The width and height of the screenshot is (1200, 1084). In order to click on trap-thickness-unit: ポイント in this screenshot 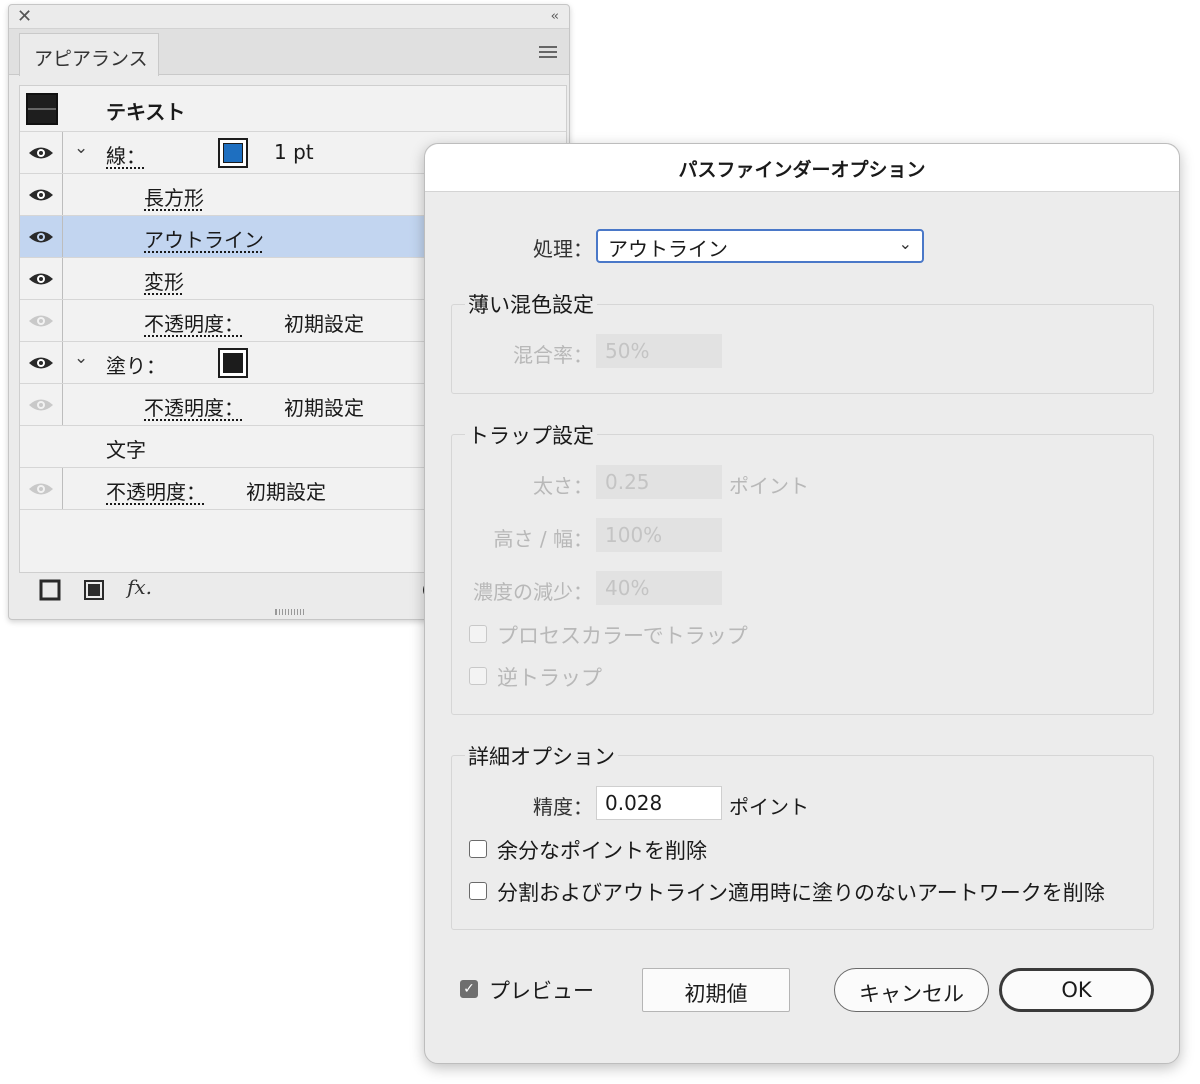, I will do `click(769, 486)`.